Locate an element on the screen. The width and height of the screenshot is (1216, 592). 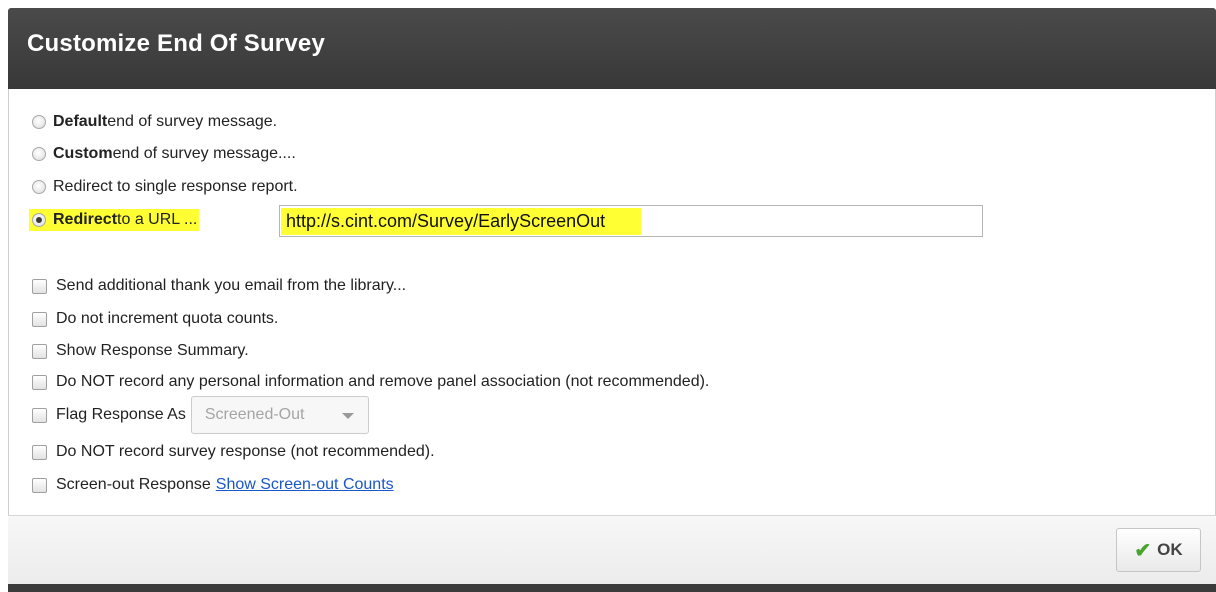
option-custom-bold: Custom is located at coordinates (83, 153).